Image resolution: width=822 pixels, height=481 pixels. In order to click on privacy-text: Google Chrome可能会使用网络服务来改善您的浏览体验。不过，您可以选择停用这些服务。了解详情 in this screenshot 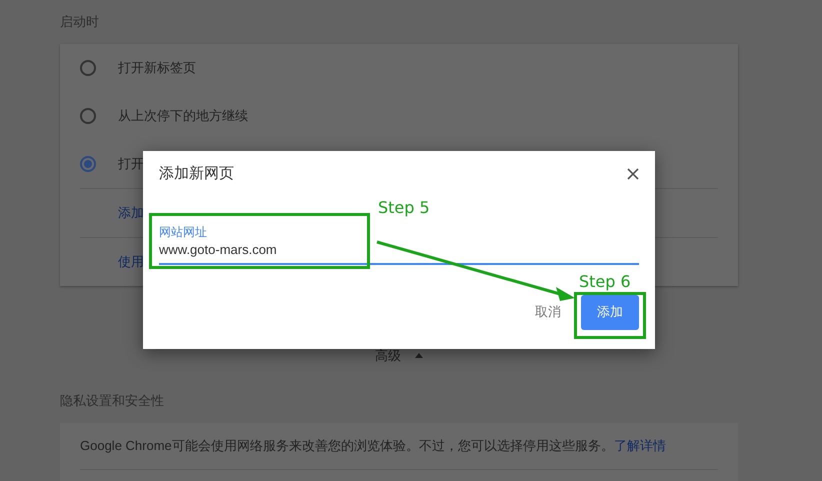, I will do `click(373, 445)`.